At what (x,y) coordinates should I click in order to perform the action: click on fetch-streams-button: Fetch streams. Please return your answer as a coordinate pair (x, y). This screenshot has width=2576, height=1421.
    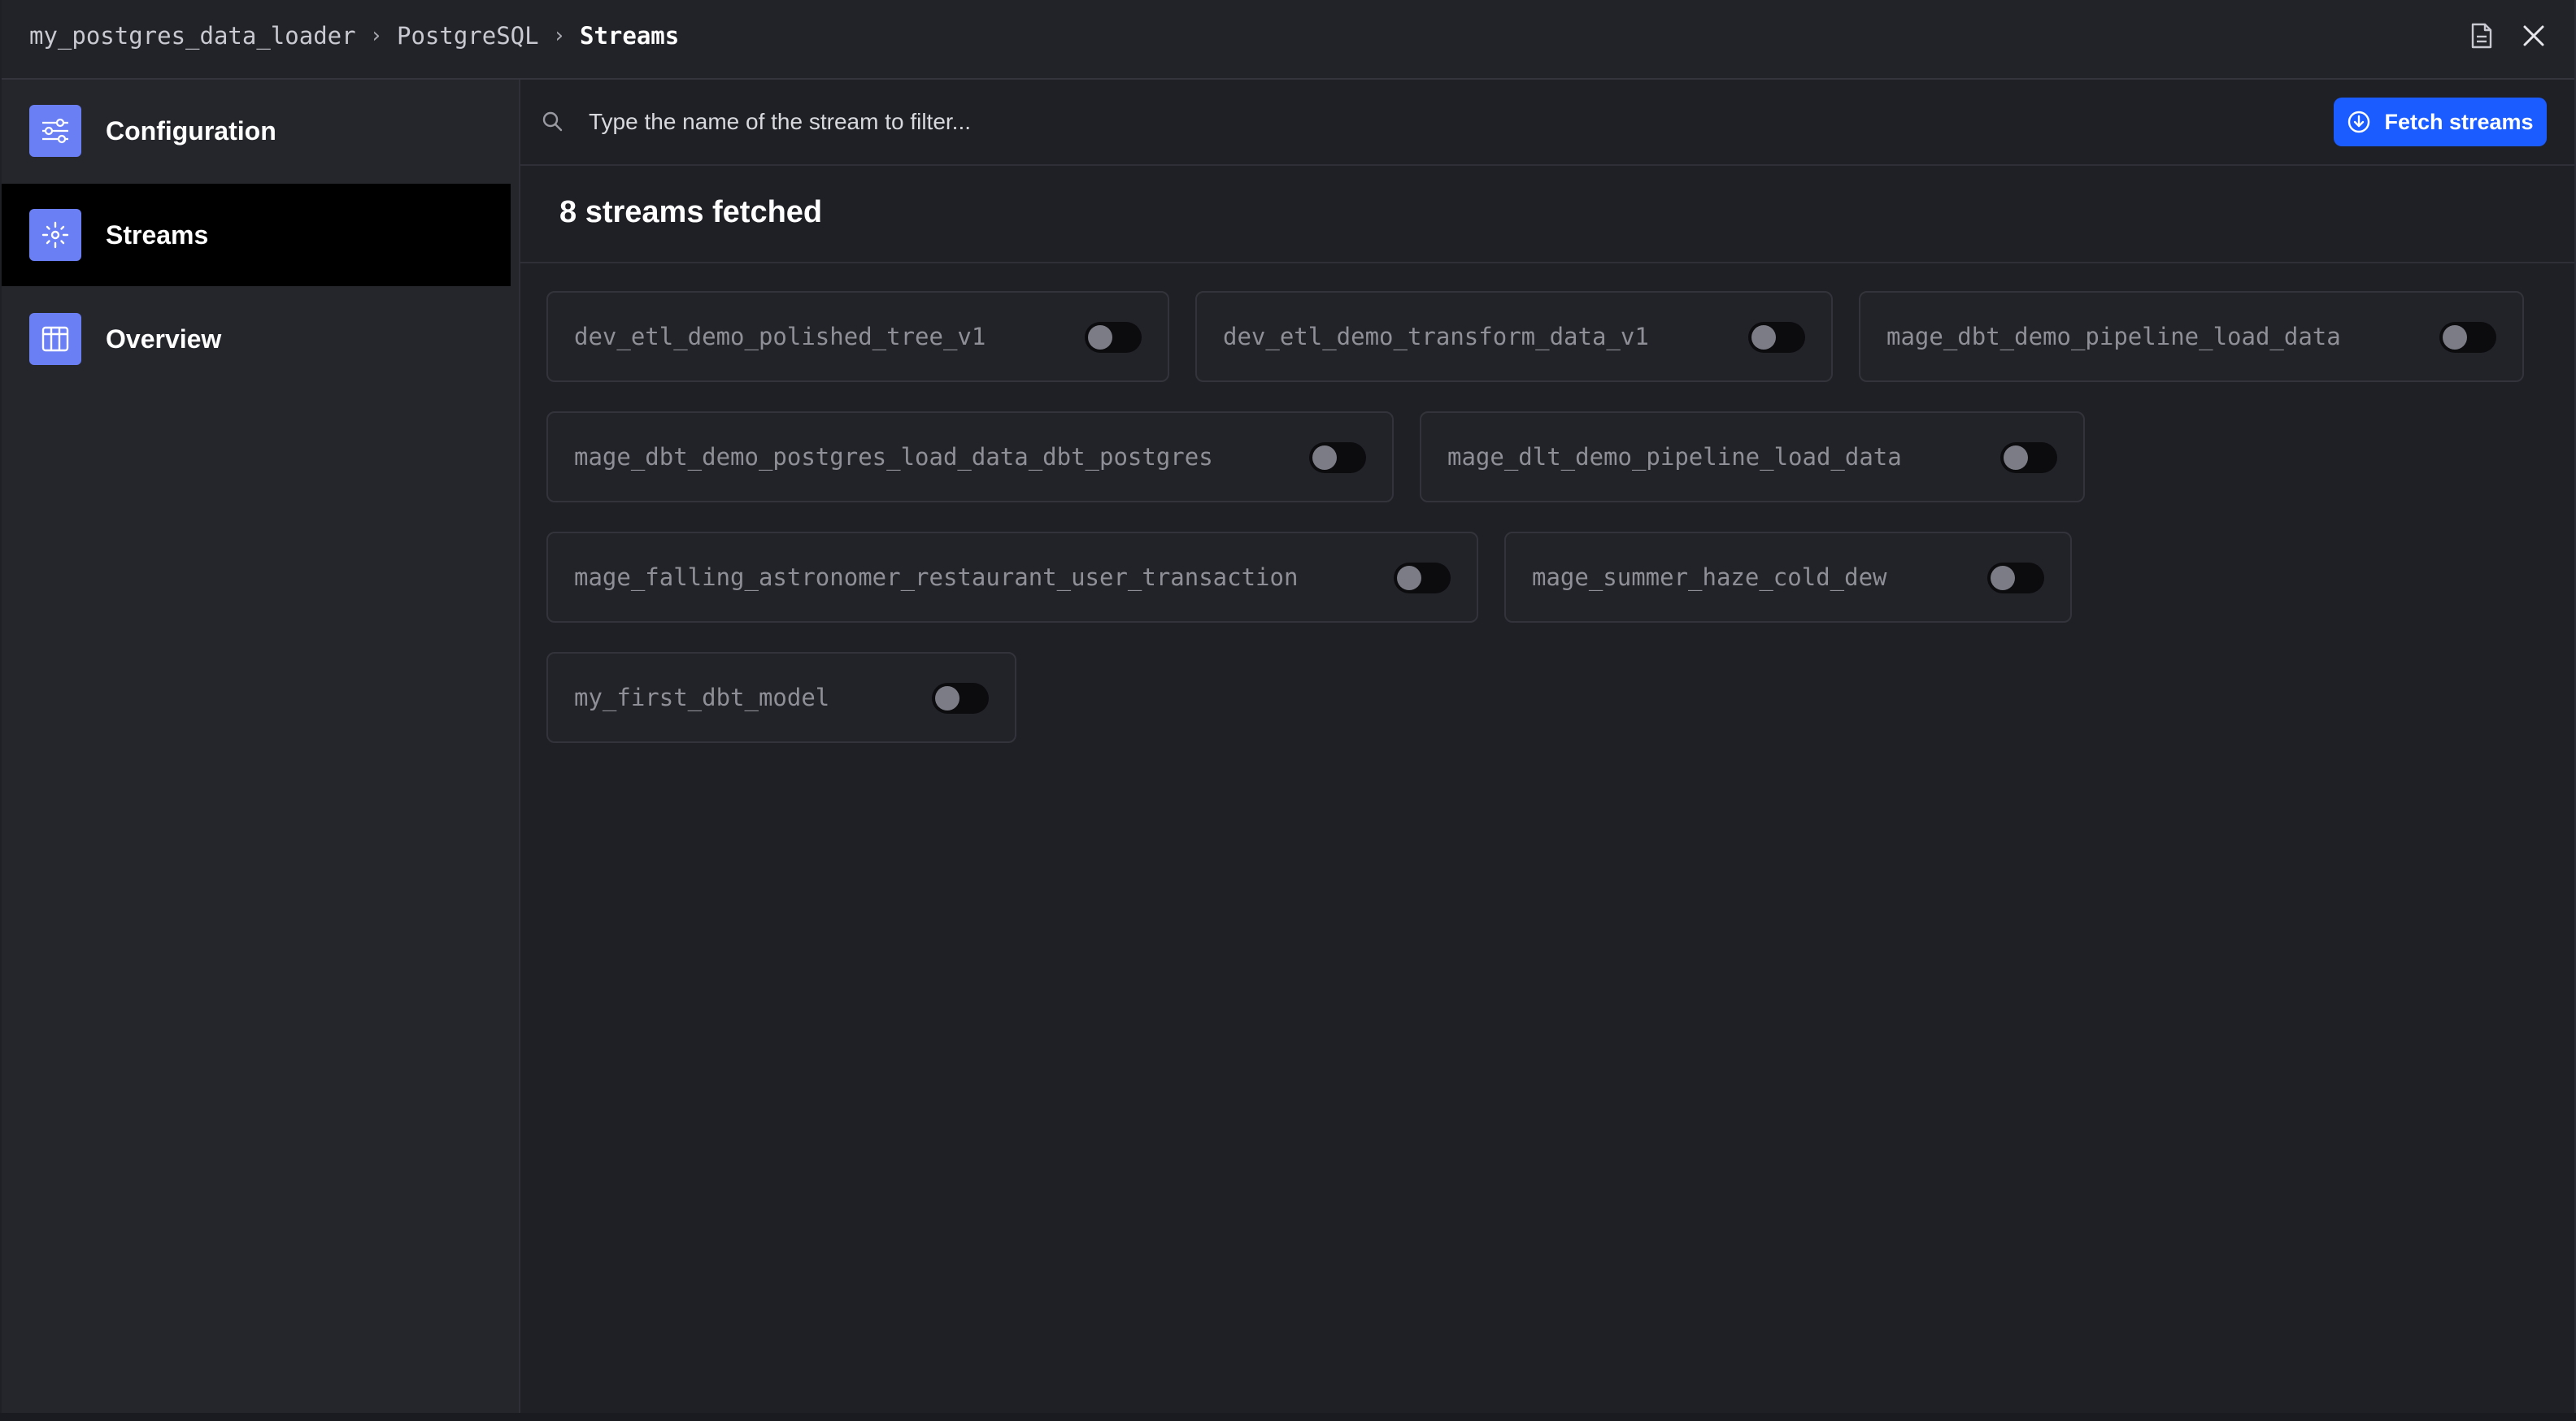
    Looking at the image, I should click on (2441, 122).